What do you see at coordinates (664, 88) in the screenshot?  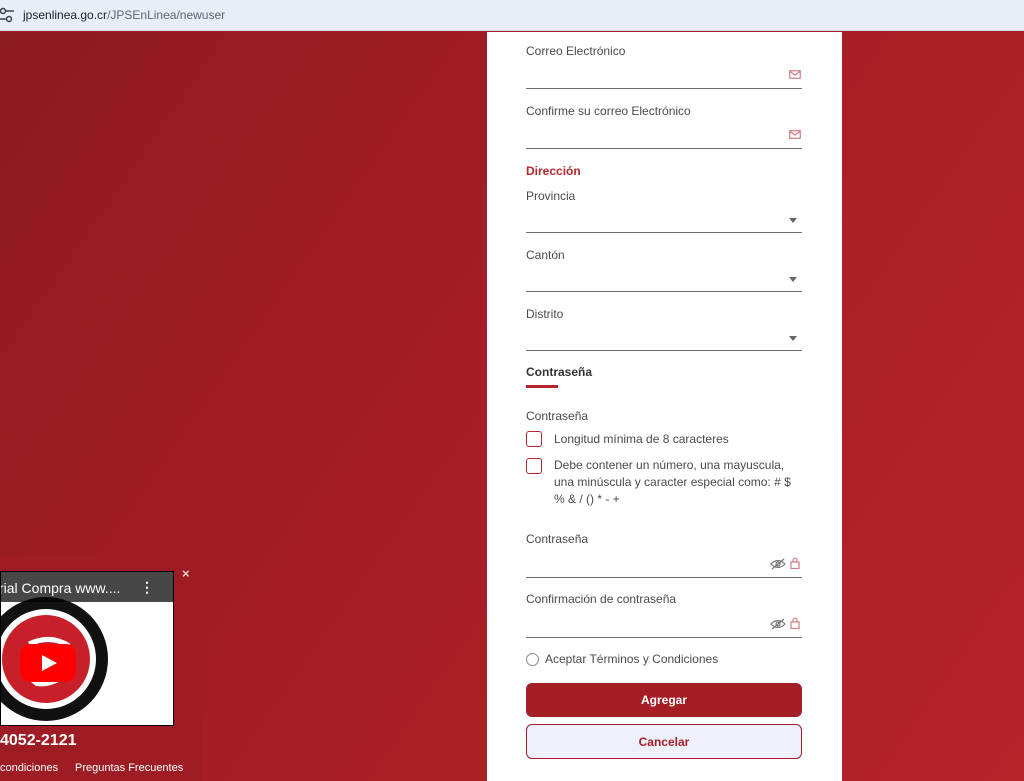 I see `email-field` at bounding box center [664, 88].